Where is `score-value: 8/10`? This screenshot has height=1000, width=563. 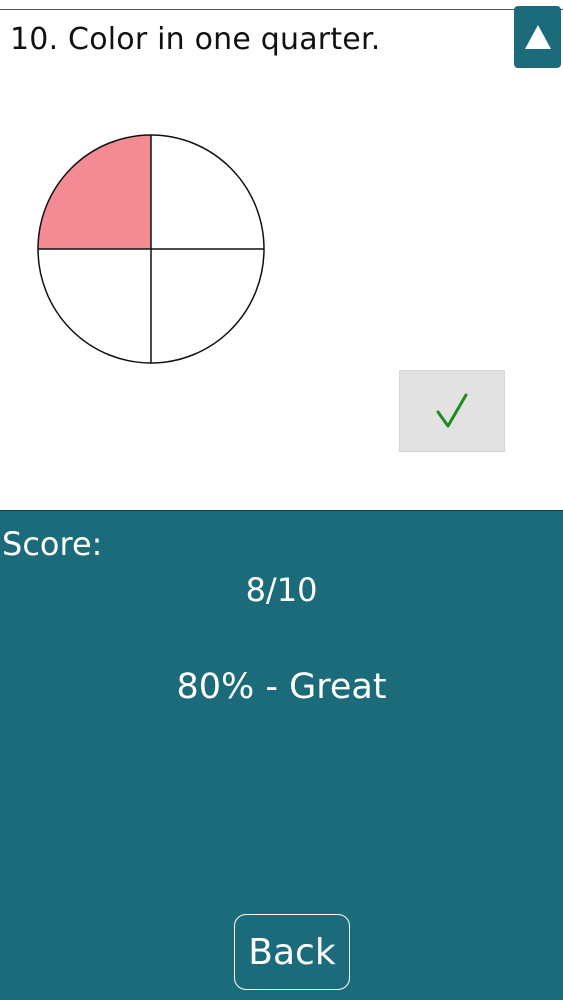
score-value: 8/10 is located at coordinates (281, 590).